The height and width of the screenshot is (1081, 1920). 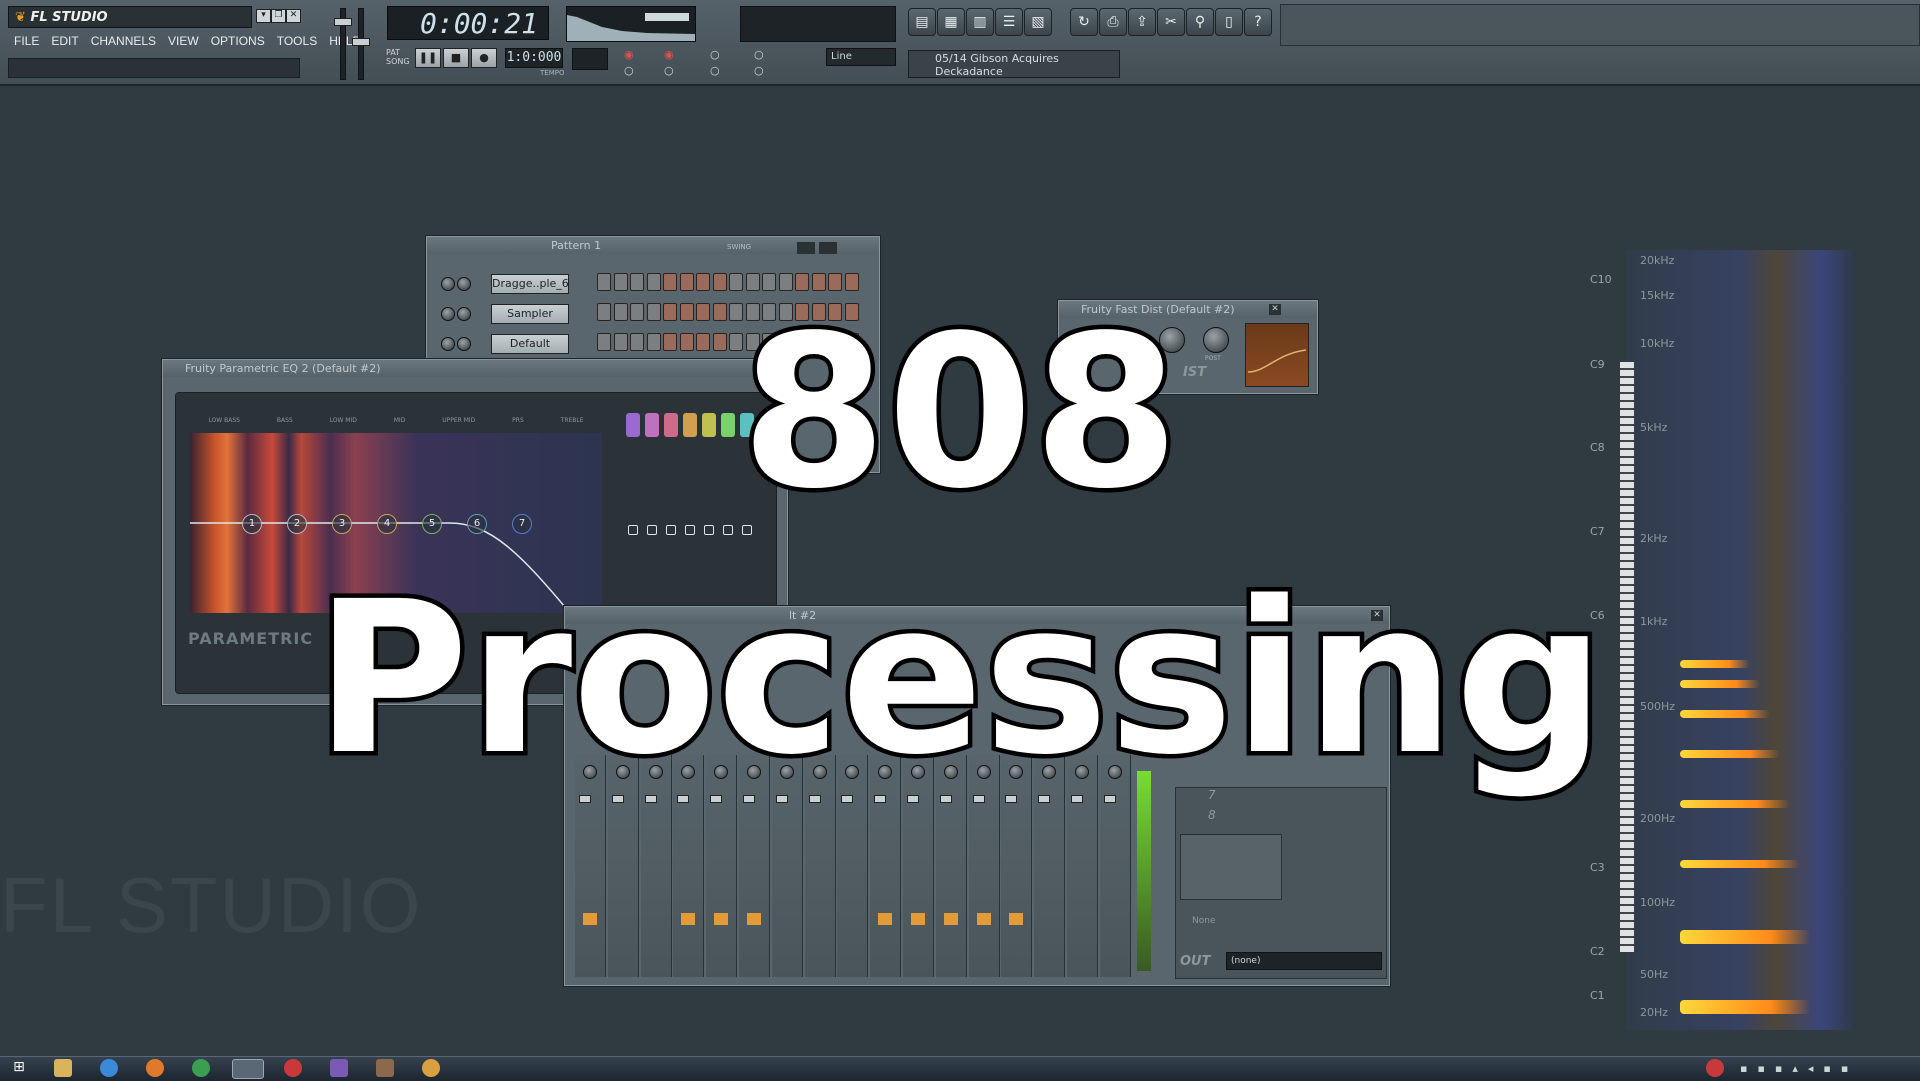 I want to click on menu-edit: EDIT, so click(x=64, y=41).